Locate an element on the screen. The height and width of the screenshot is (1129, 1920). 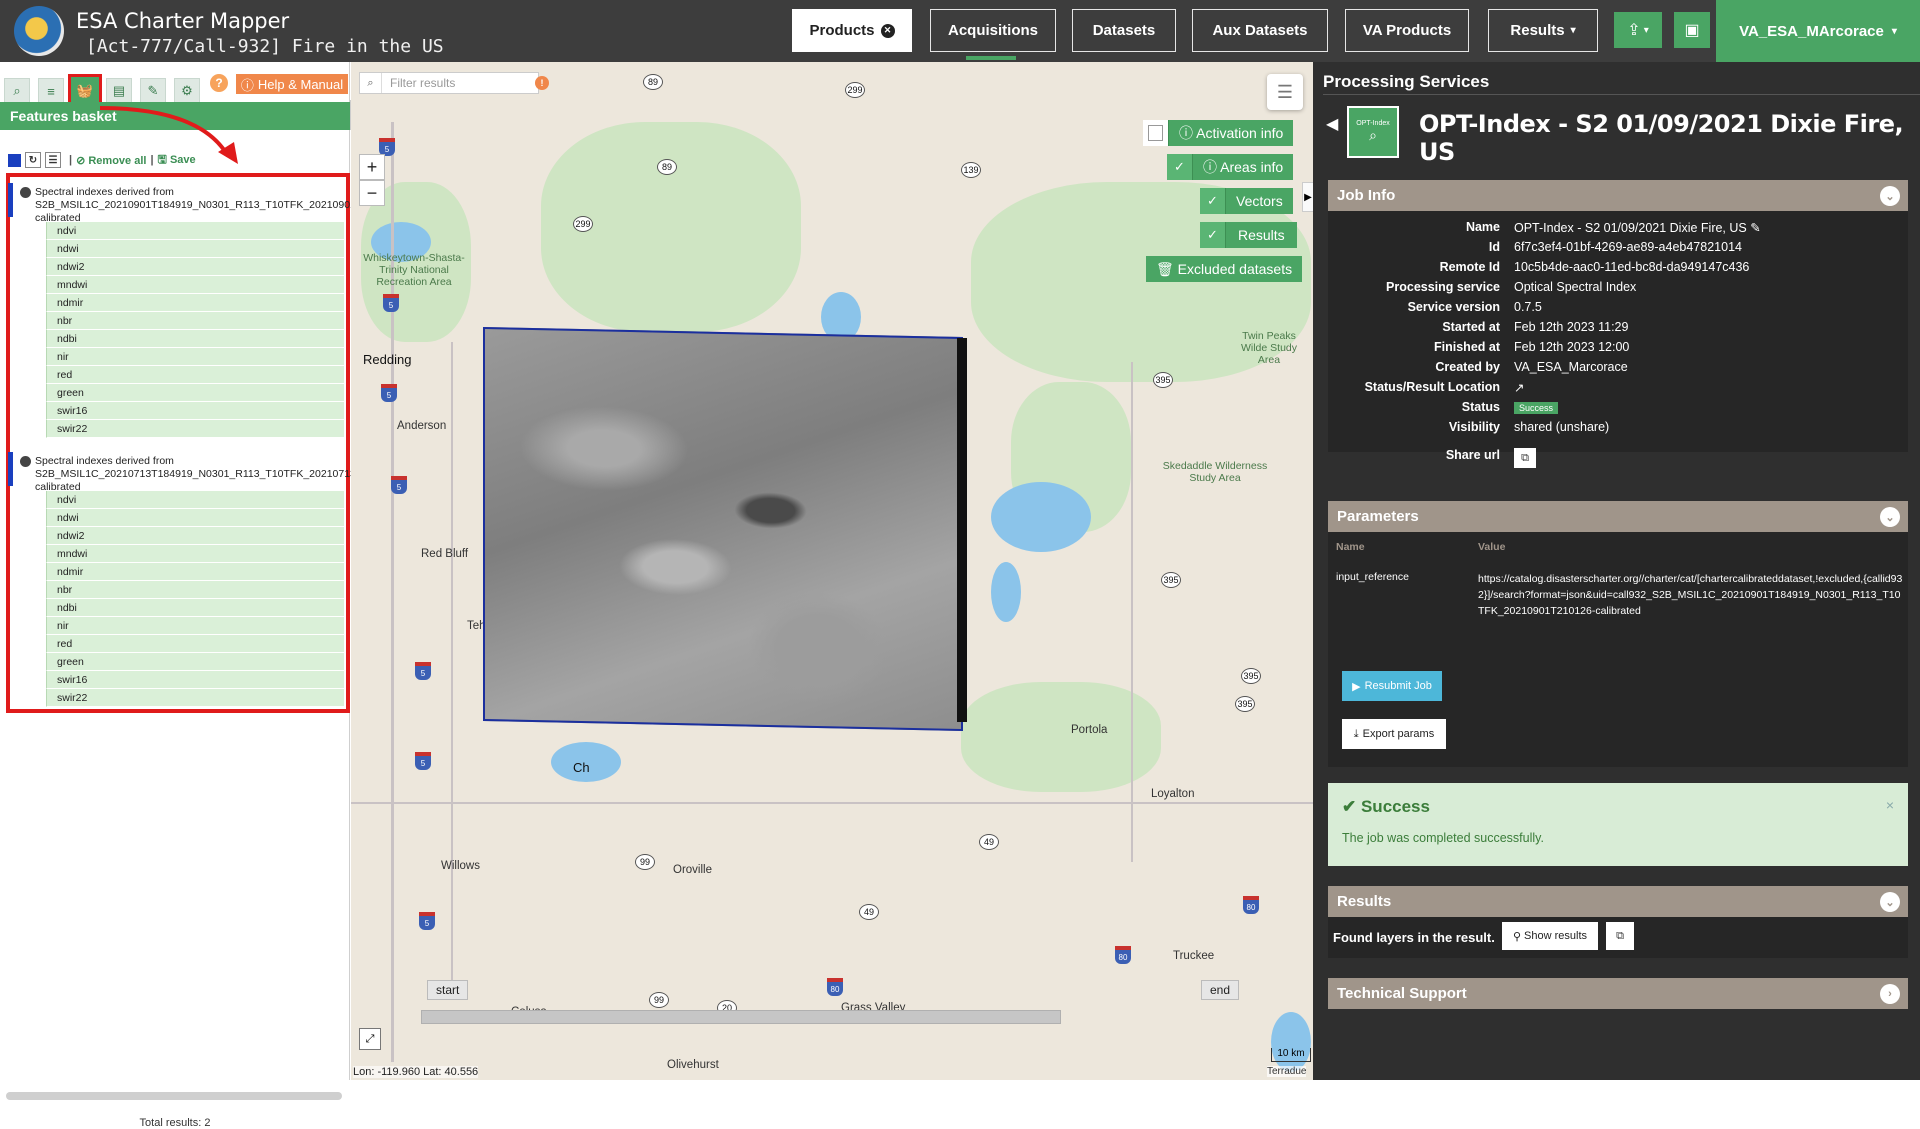
close-circle-icon: ✕ is located at coordinates (887, 30).